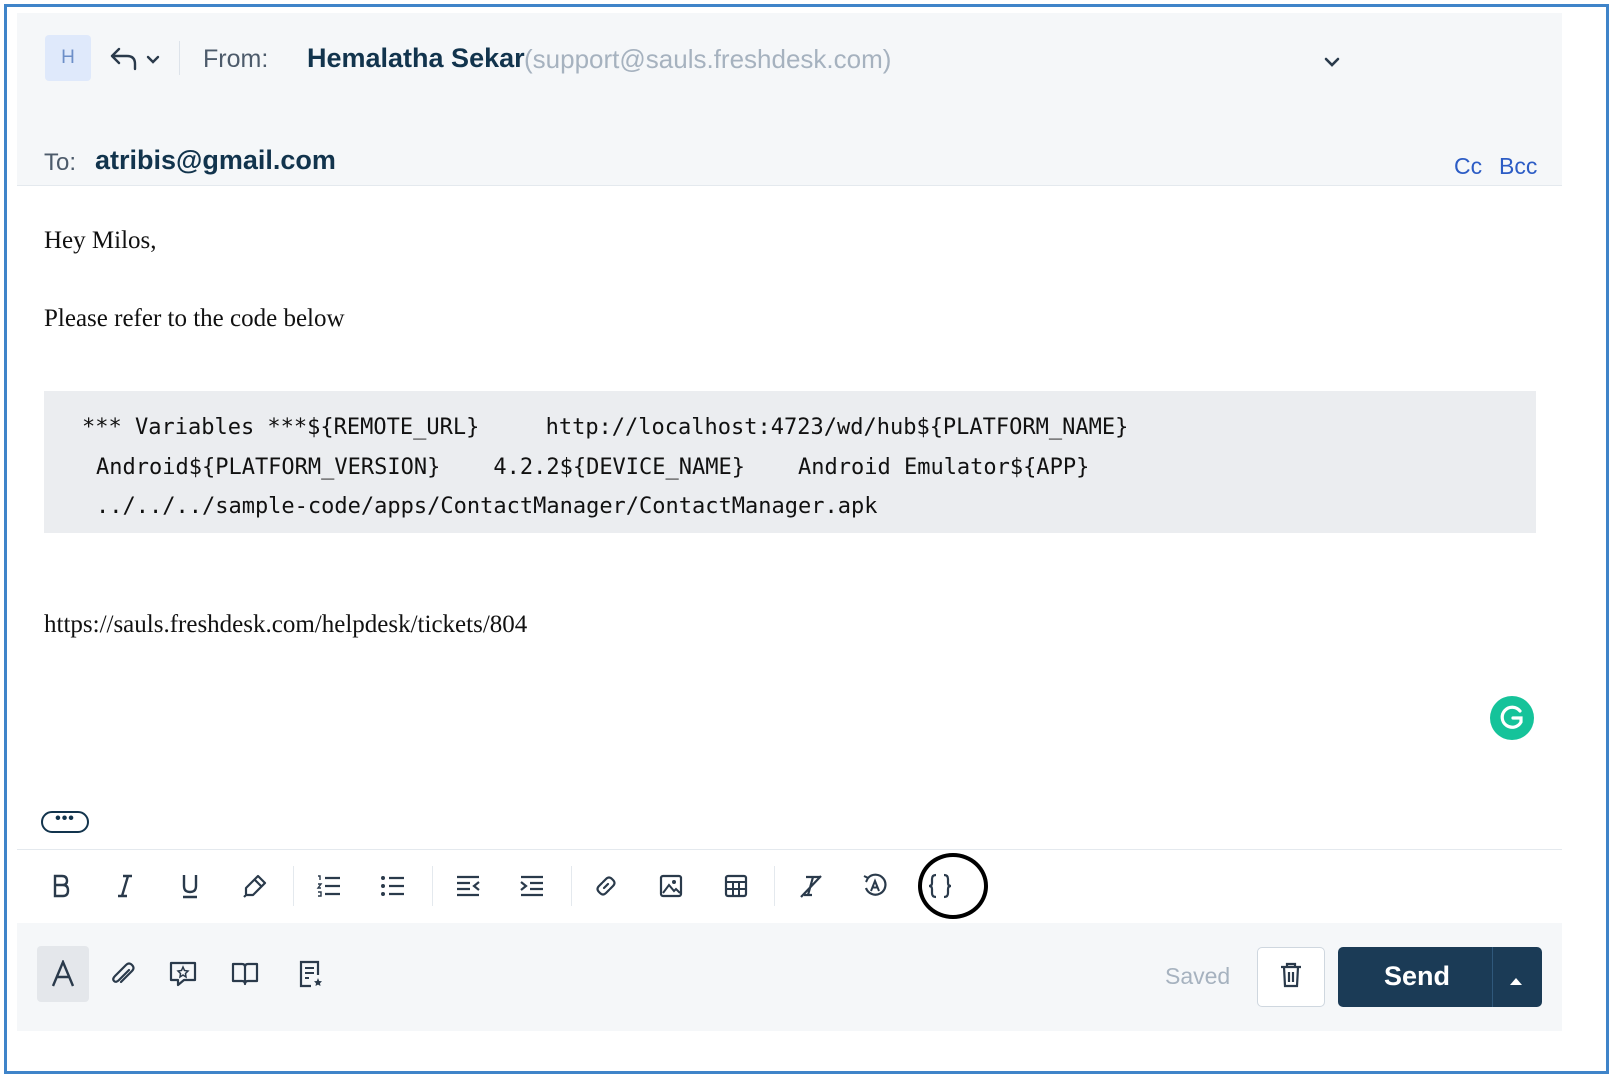 The height and width of the screenshot is (1079, 1617). I want to click on send-button: Send, so click(1440, 977).